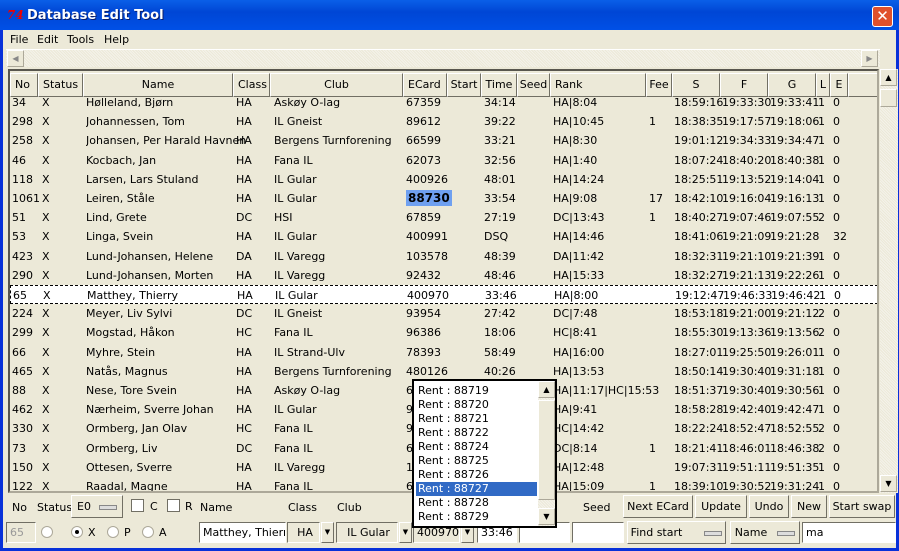 The width and height of the screenshot is (899, 551). What do you see at coordinates (809, 506) in the screenshot?
I see `new-button: New` at bounding box center [809, 506].